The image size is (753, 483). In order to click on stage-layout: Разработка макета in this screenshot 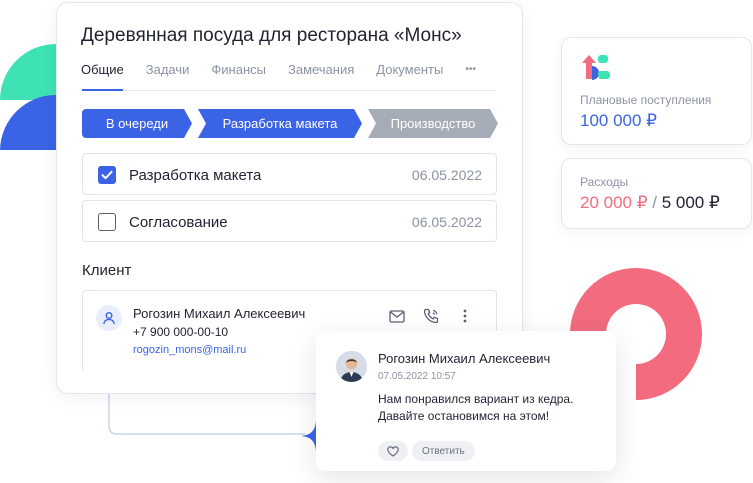, I will do `click(280, 123)`.